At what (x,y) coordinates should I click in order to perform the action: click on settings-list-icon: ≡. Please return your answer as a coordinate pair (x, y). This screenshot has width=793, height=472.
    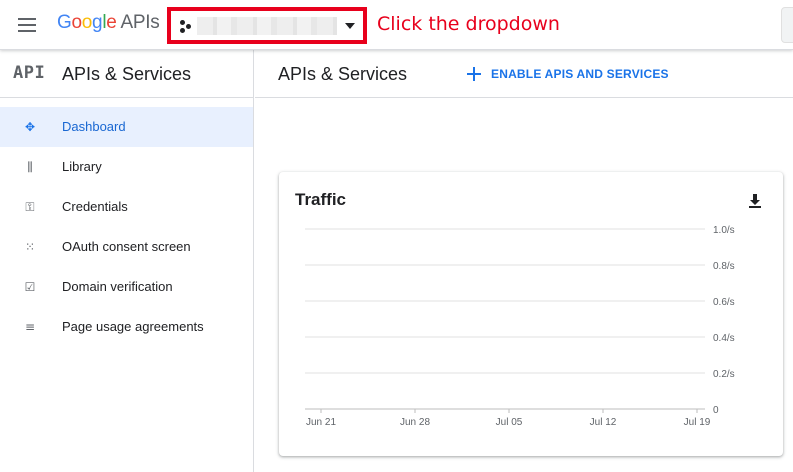
    Looking at the image, I should click on (30, 327).